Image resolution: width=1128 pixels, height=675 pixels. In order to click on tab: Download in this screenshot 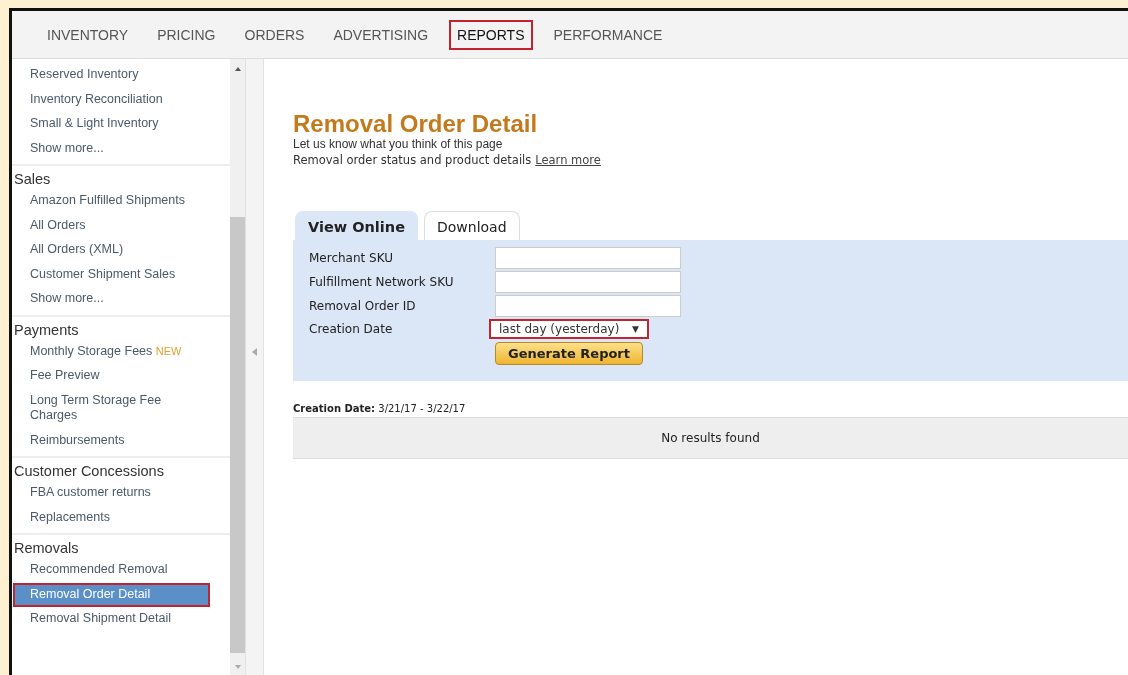, I will do `click(471, 225)`.